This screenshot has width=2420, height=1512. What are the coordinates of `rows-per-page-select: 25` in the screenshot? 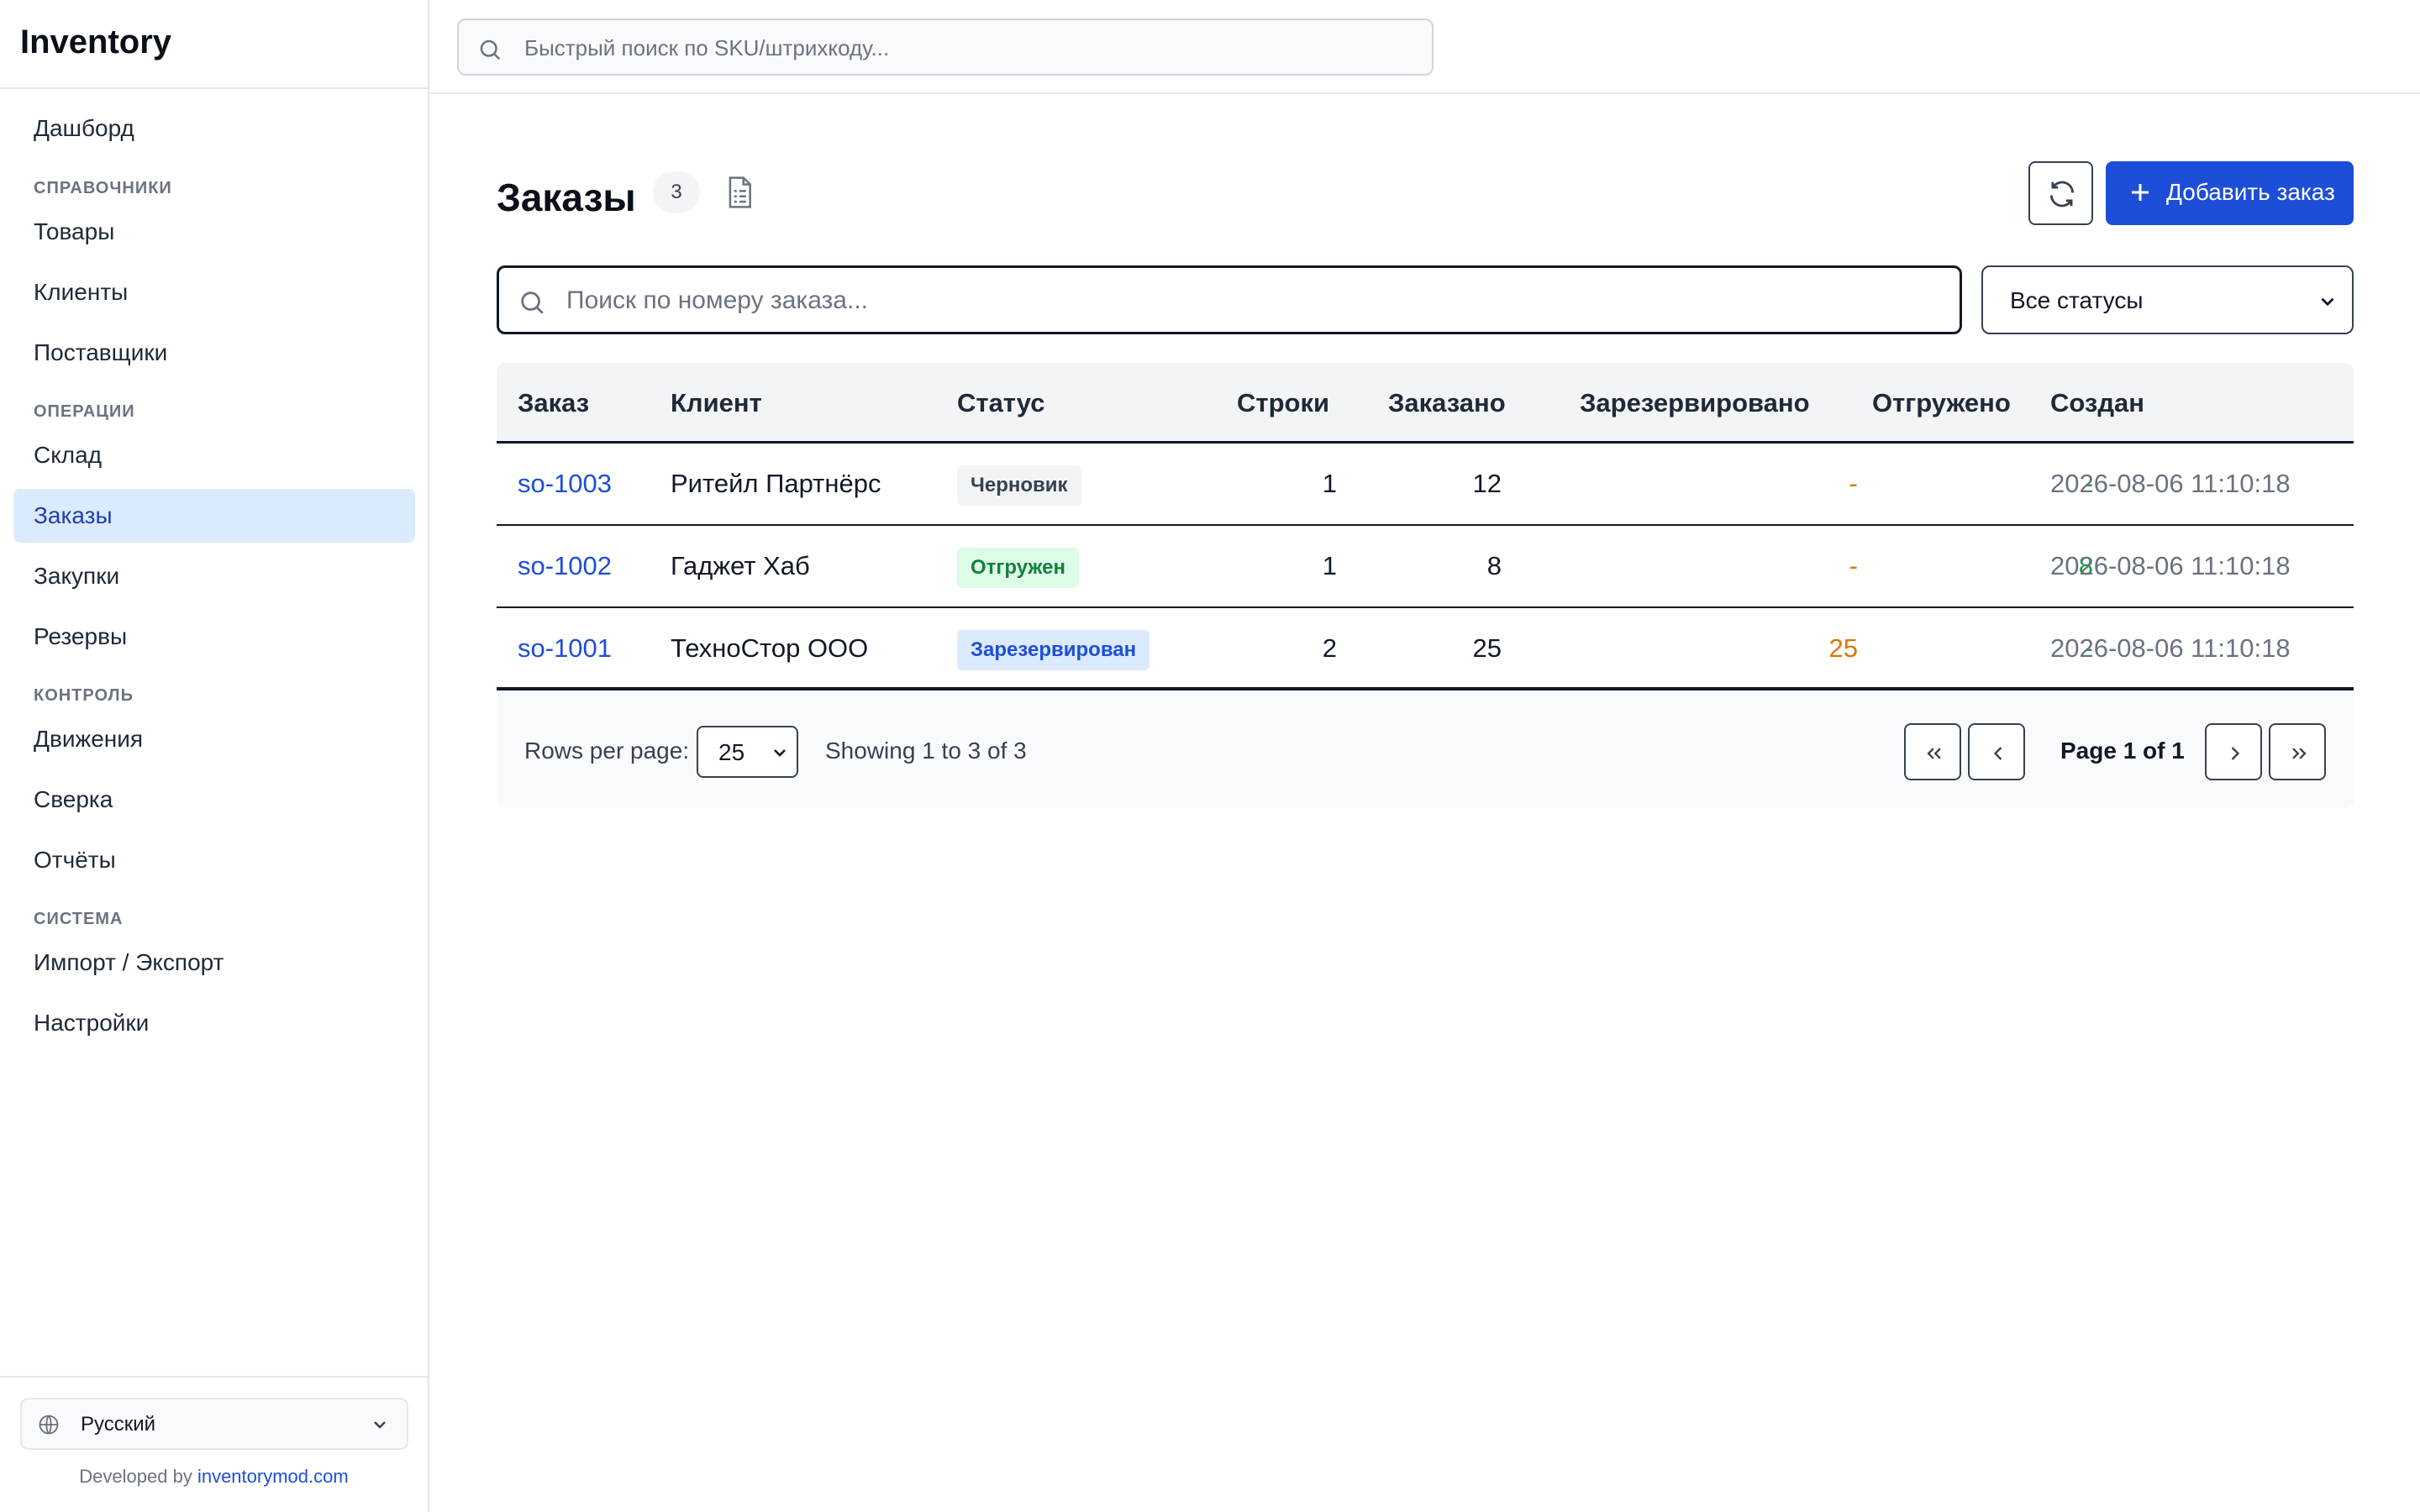 It's located at (748, 752).